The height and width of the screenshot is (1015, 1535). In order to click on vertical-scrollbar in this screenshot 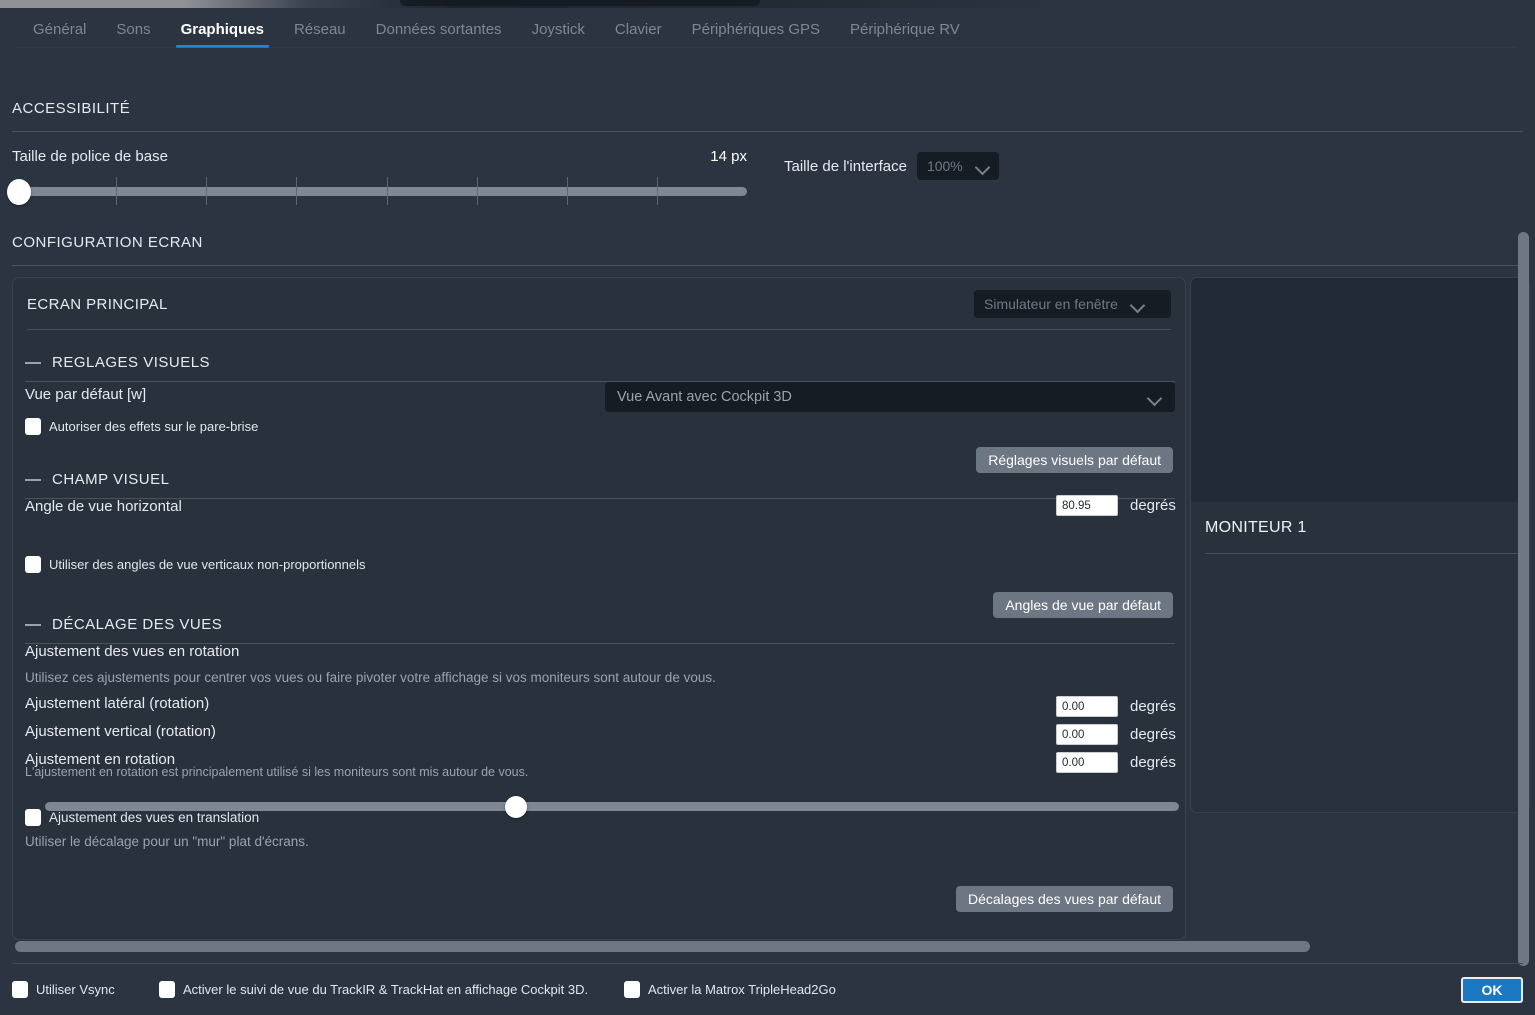, I will do `click(1523, 599)`.